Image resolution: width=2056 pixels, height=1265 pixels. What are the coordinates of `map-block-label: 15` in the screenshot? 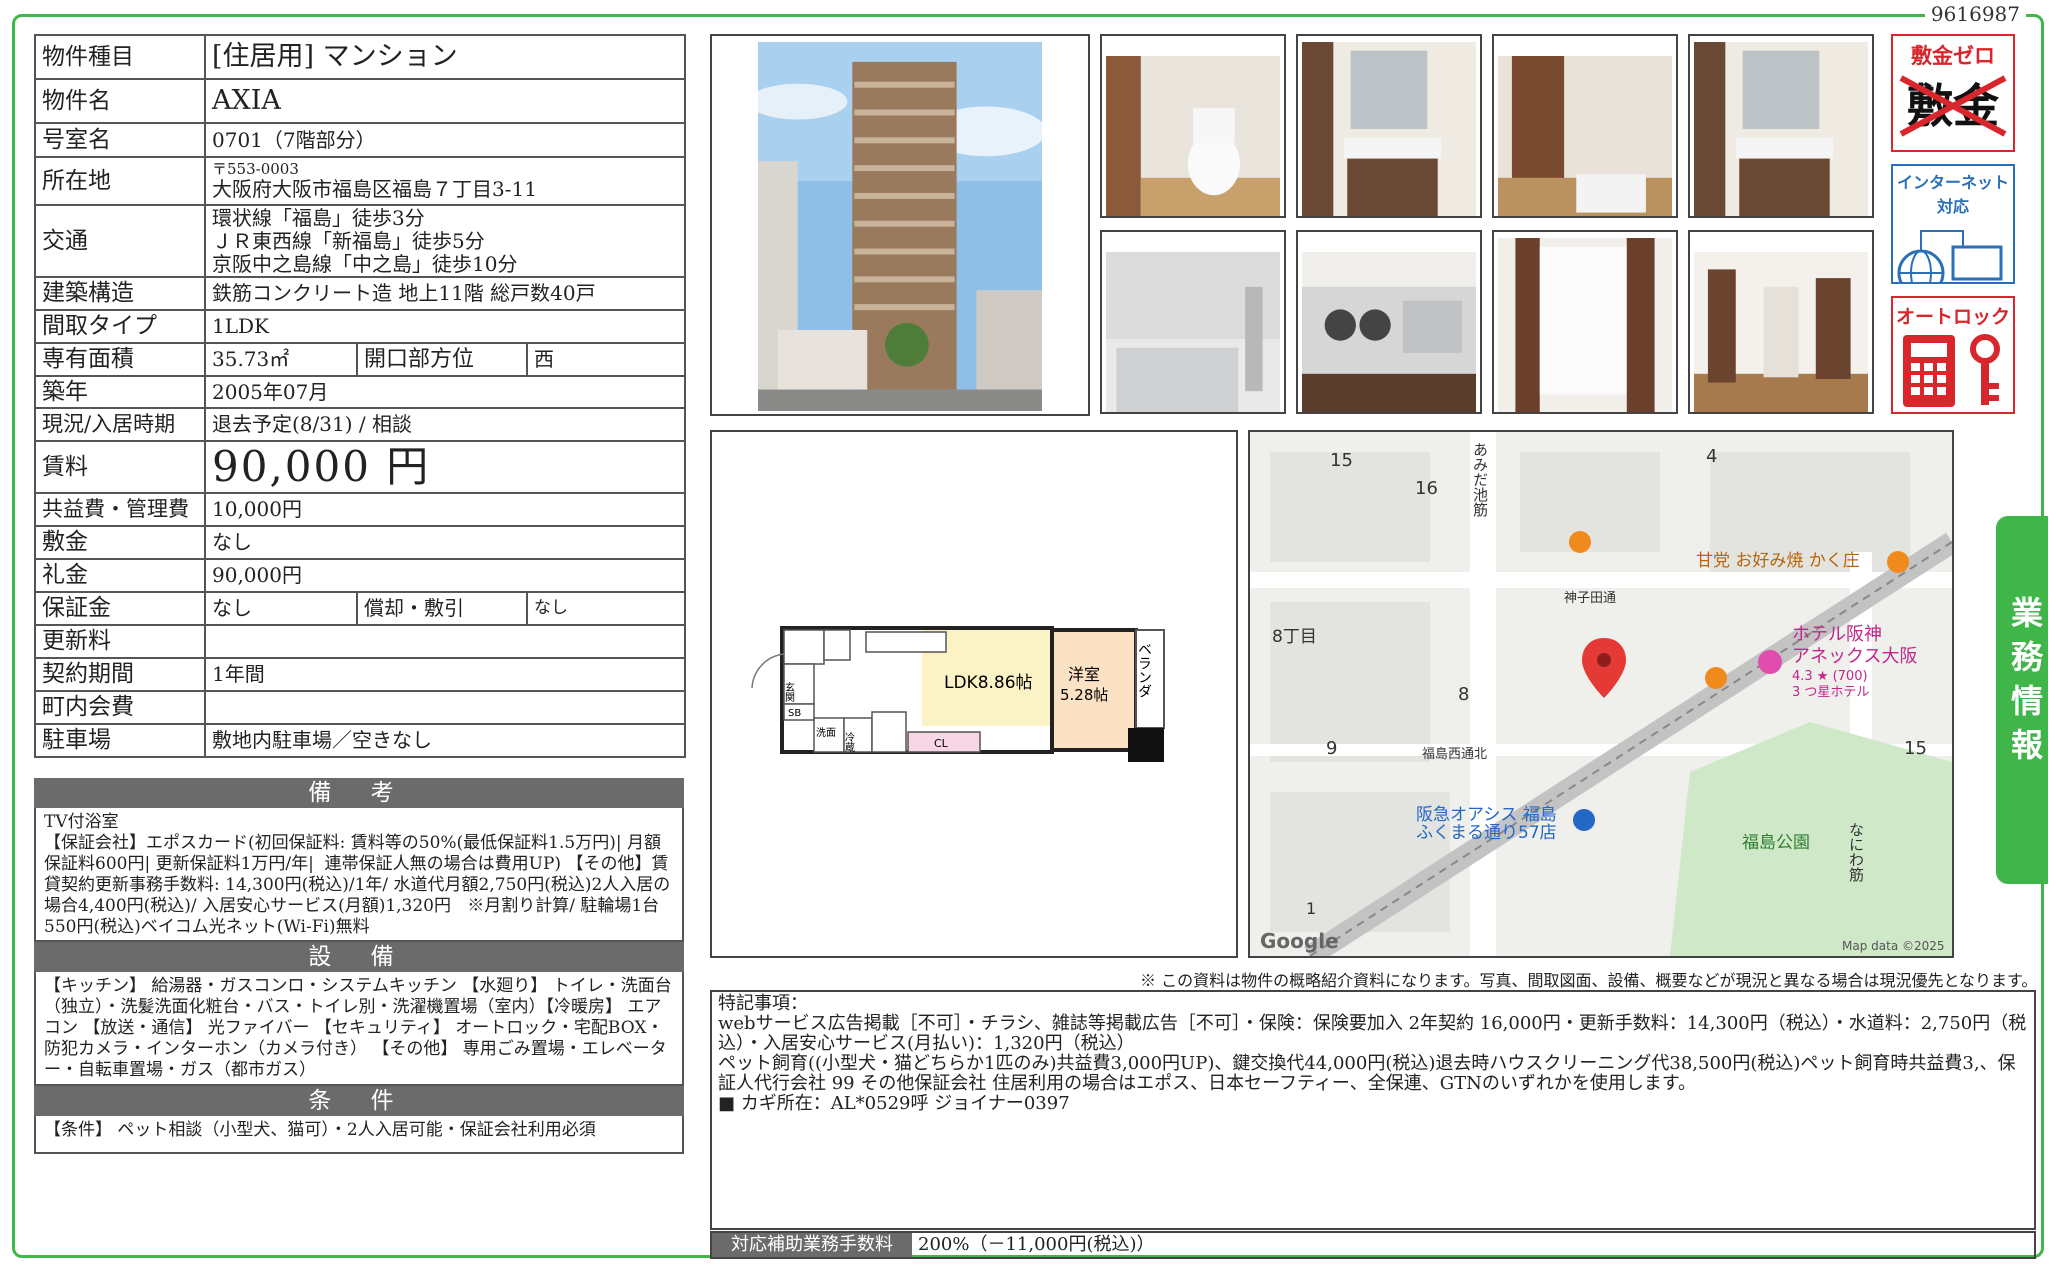 It's located at (1341, 460).